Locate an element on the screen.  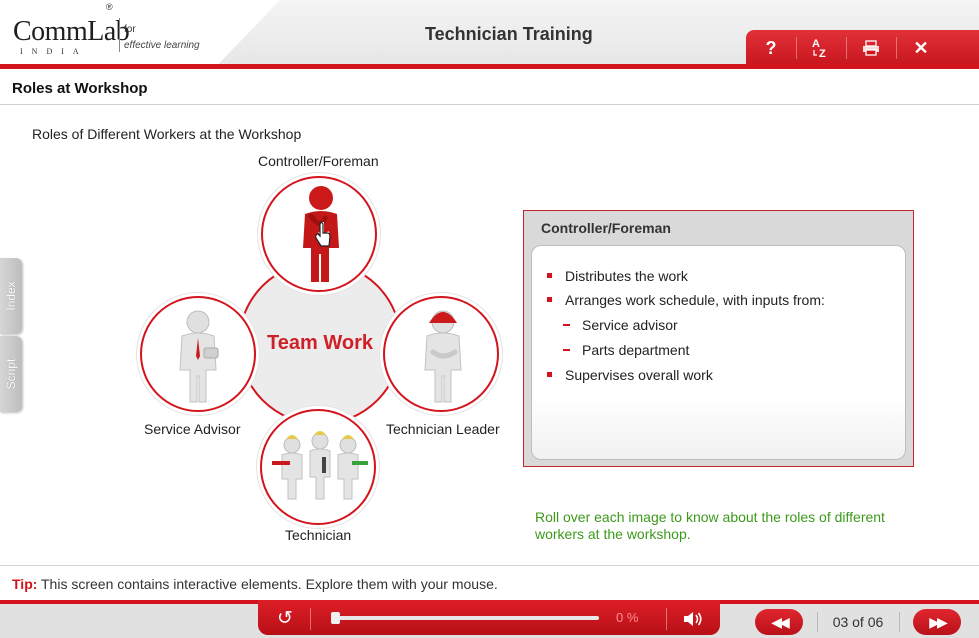
role-label-technician-leader: Technician Leader is located at coordinates (443, 429).